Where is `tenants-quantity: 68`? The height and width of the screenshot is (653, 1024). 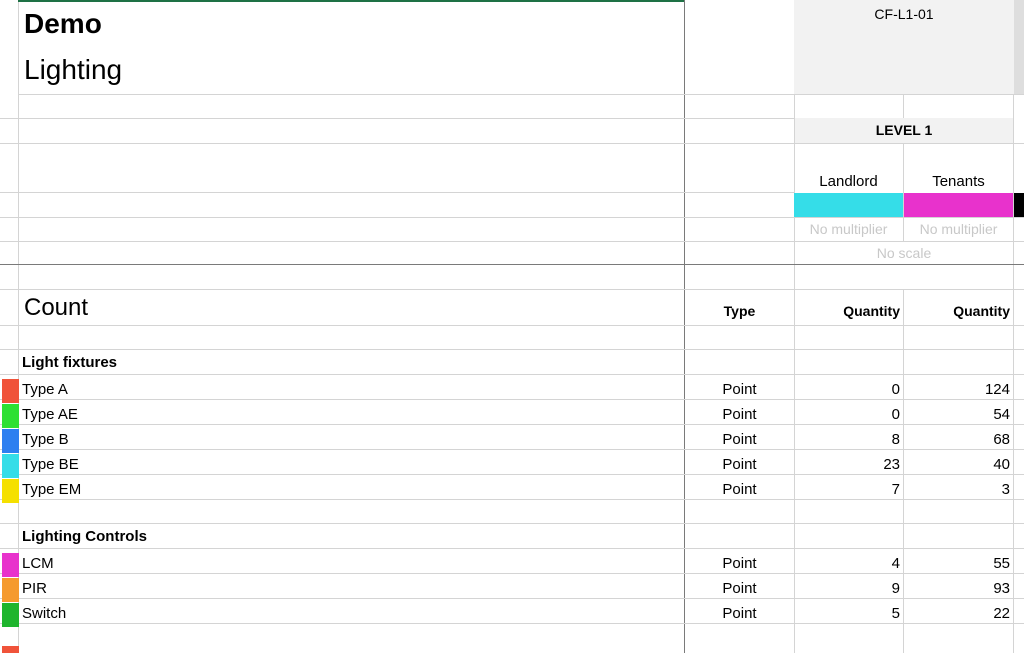 tenants-quantity: 68 is located at coordinates (957, 439).